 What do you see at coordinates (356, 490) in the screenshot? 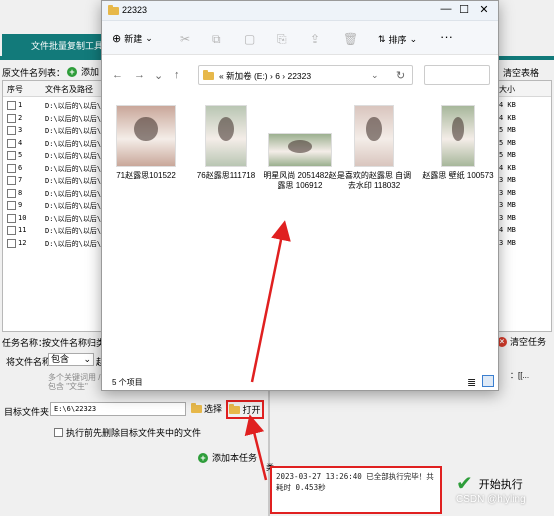
I see `log-output: 2023-03-27 13:26:40 已全部执行完毕！共耗时 0.453秒` at bounding box center [356, 490].